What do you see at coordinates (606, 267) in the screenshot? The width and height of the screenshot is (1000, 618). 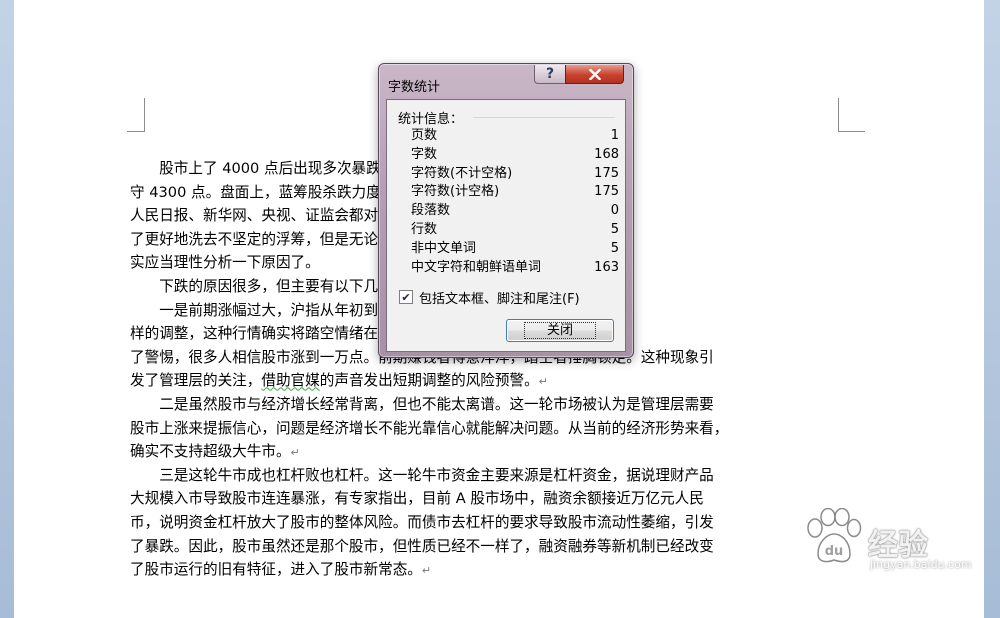 I see `stat-value: 163` at bounding box center [606, 267].